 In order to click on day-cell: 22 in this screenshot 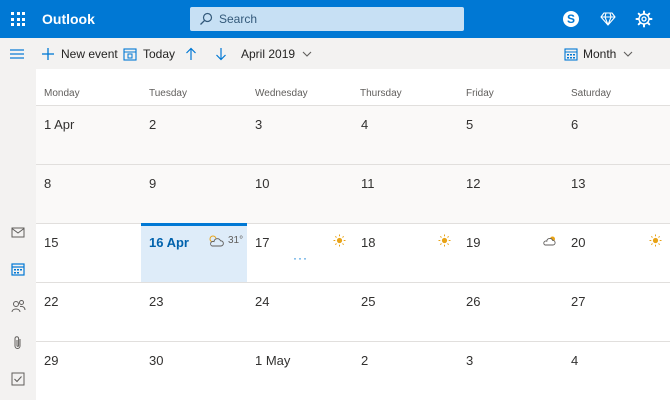, I will do `click(88, 312)`.